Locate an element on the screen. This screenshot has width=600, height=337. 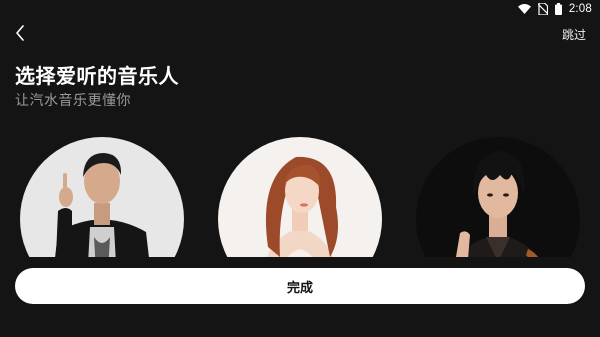
status-bar: 2:08 is located at coordinates (558, 9).